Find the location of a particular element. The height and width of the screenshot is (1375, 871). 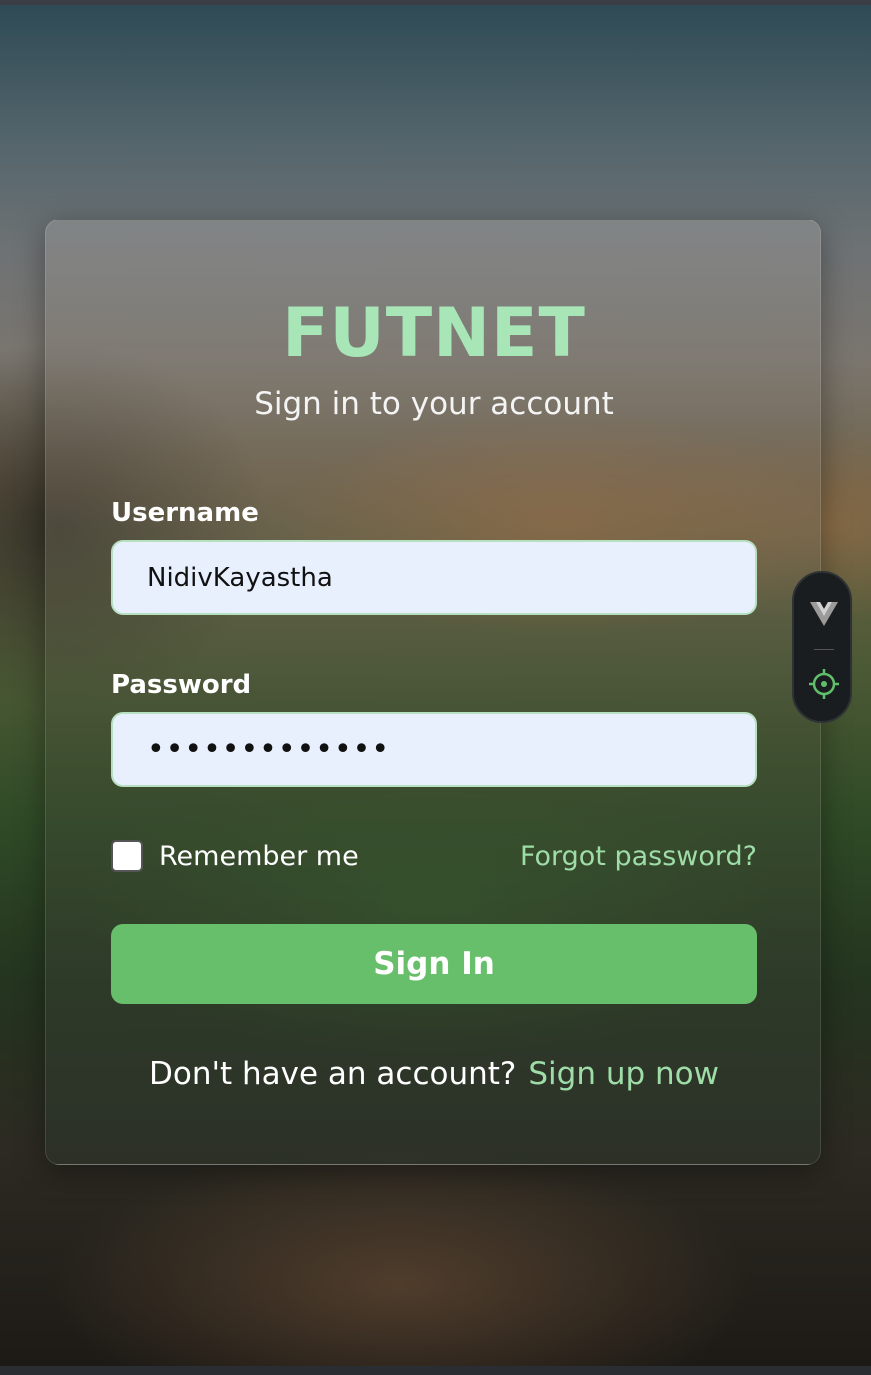

page-subtitle: Sign in to your account is located at coordinates (434, 404).